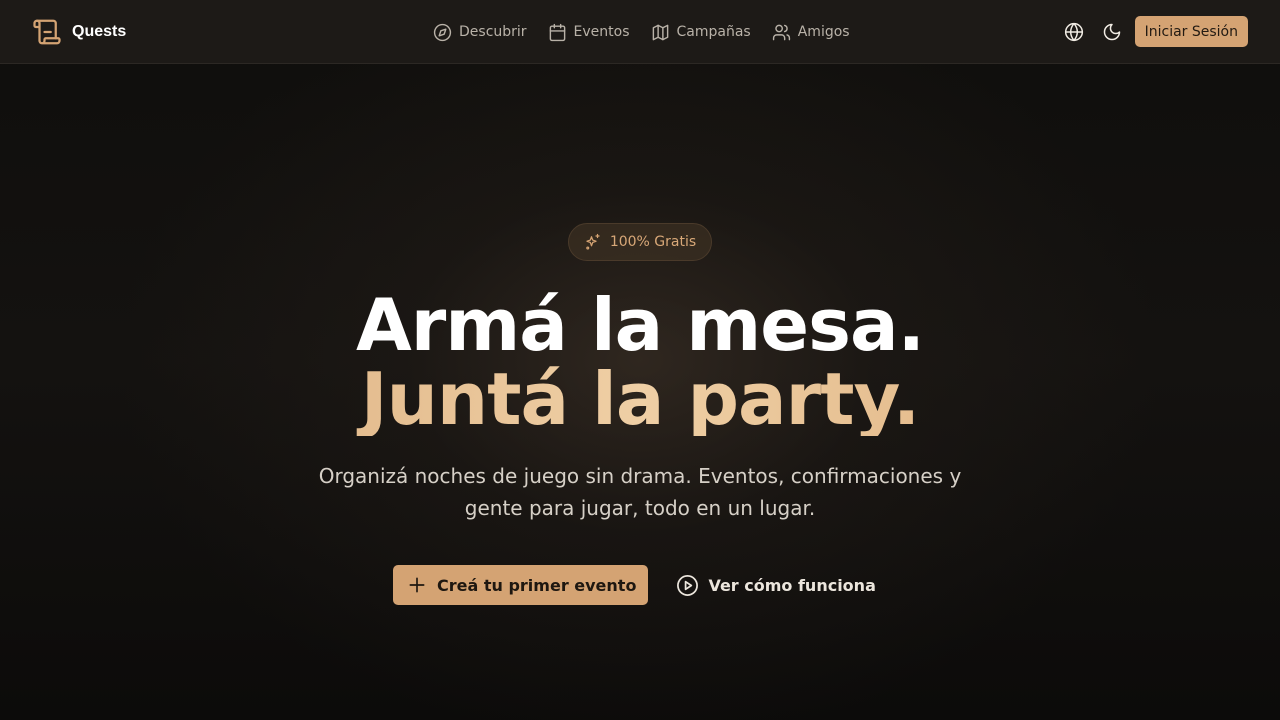 Image resolution: width=1280 pixels, height=720 pixels. Describe the element at coordinates (640, 399) in the screenshot. I see `hero-title-line2: Juntá la party.` at that location.